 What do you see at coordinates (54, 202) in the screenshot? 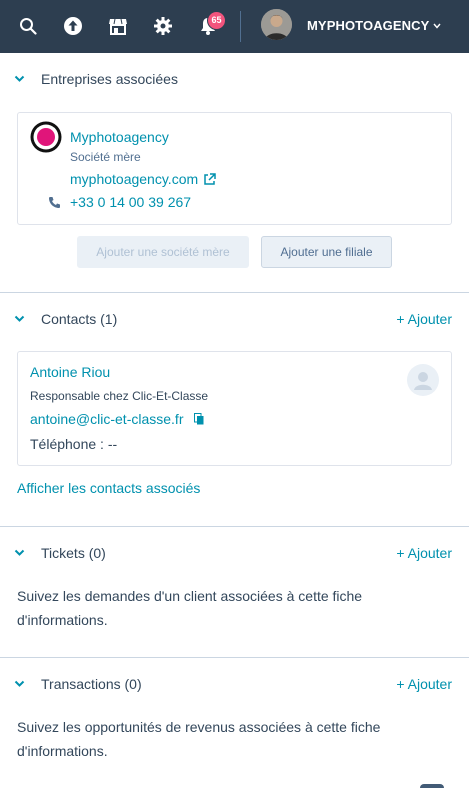
I see `phone-icon` at bounding box center [54, 202].